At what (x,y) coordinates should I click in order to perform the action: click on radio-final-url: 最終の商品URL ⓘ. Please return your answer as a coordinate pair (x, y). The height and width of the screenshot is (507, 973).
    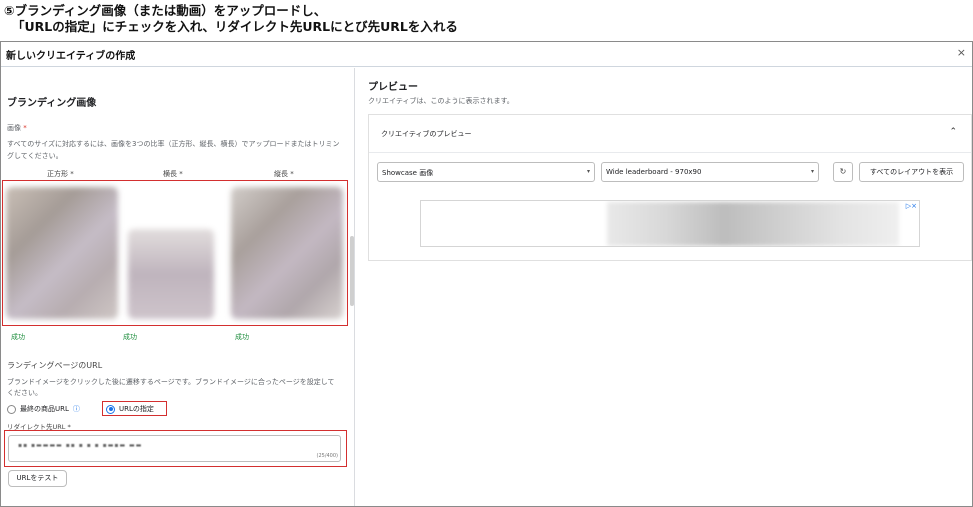
    Looking at the image, I should click on (43, 409).